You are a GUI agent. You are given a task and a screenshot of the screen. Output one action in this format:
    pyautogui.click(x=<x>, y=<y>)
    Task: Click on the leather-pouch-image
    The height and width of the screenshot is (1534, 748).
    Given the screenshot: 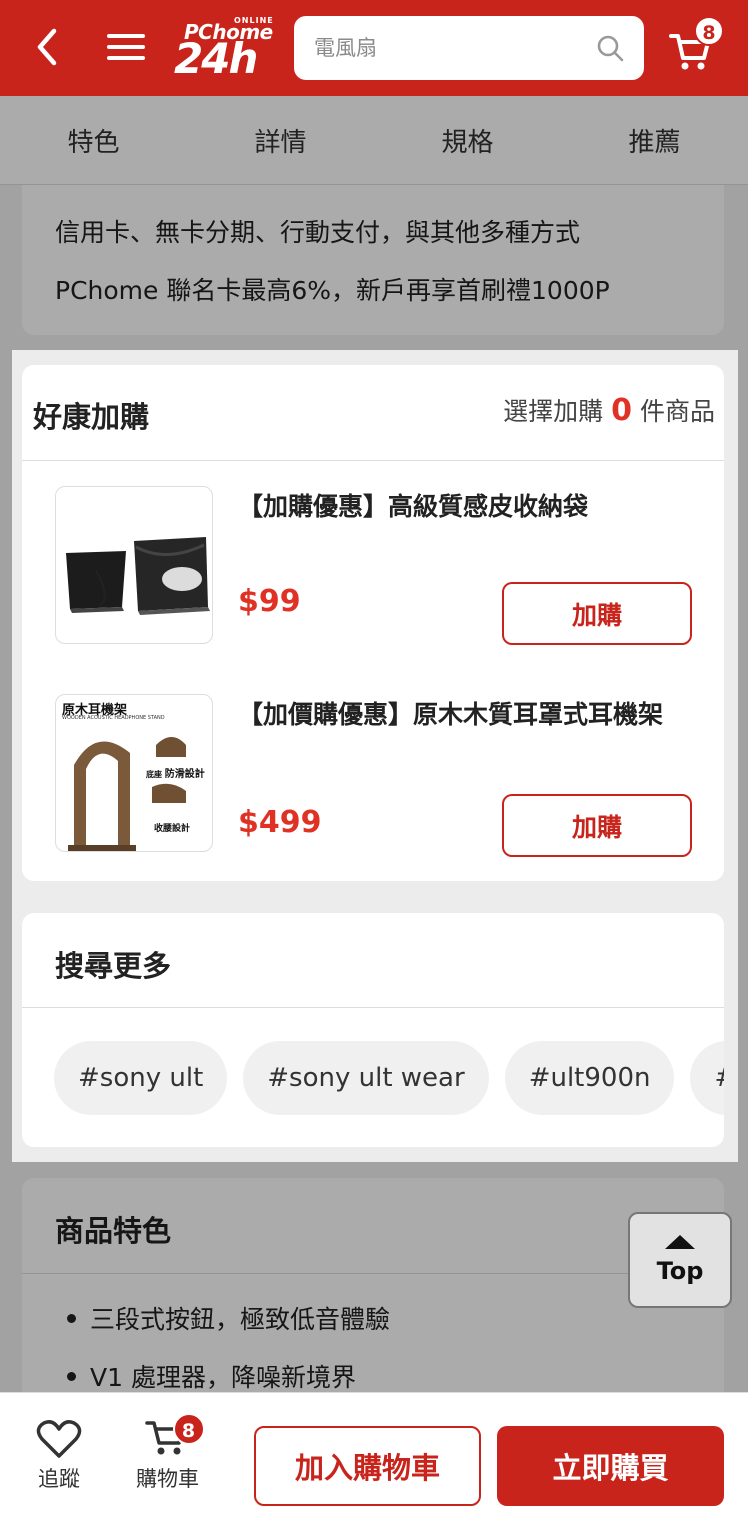 What is the action you would take?
    pyautogui.click(x=134, y=565)
    